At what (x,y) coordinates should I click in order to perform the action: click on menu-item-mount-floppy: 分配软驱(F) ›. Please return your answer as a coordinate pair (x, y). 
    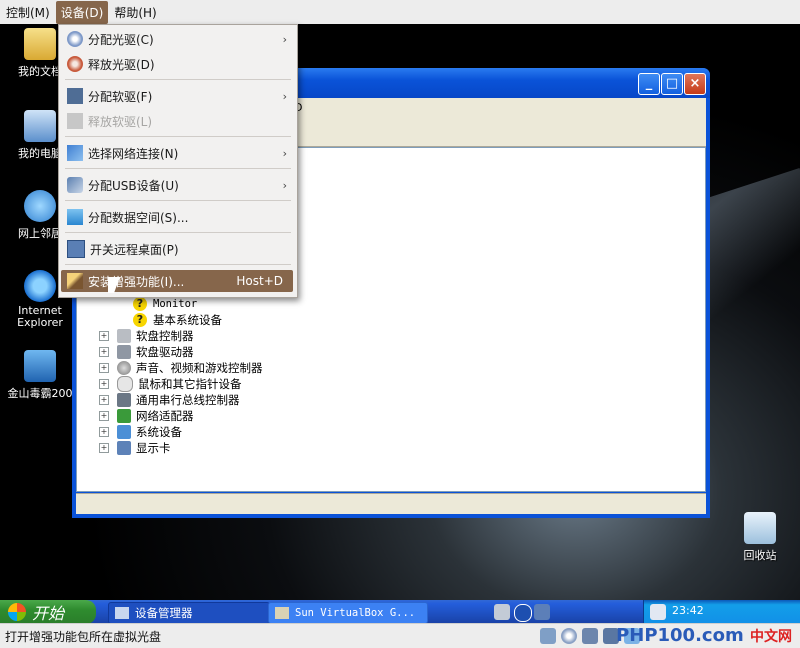
    Looking at the image, I should click on (177, 96).